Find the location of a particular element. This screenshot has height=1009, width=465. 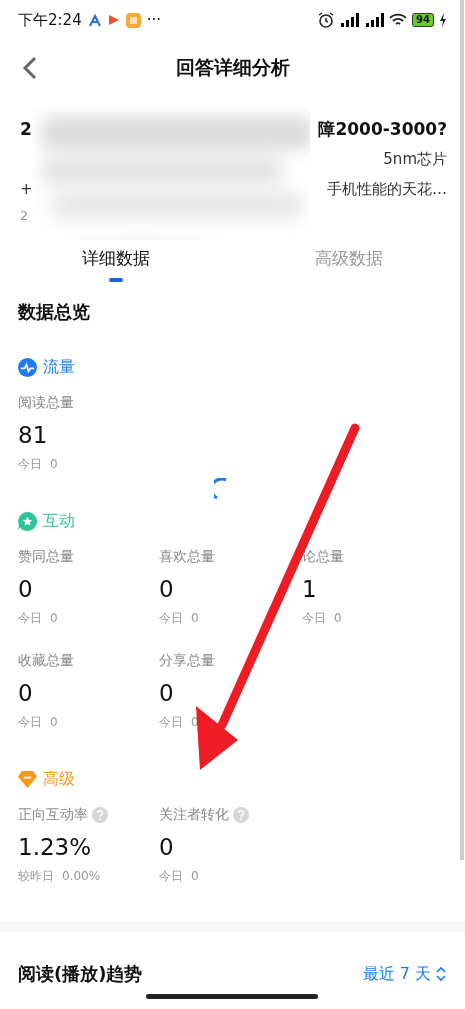

metric-label: 喜欢总量 is located at coordinates (187, 557).